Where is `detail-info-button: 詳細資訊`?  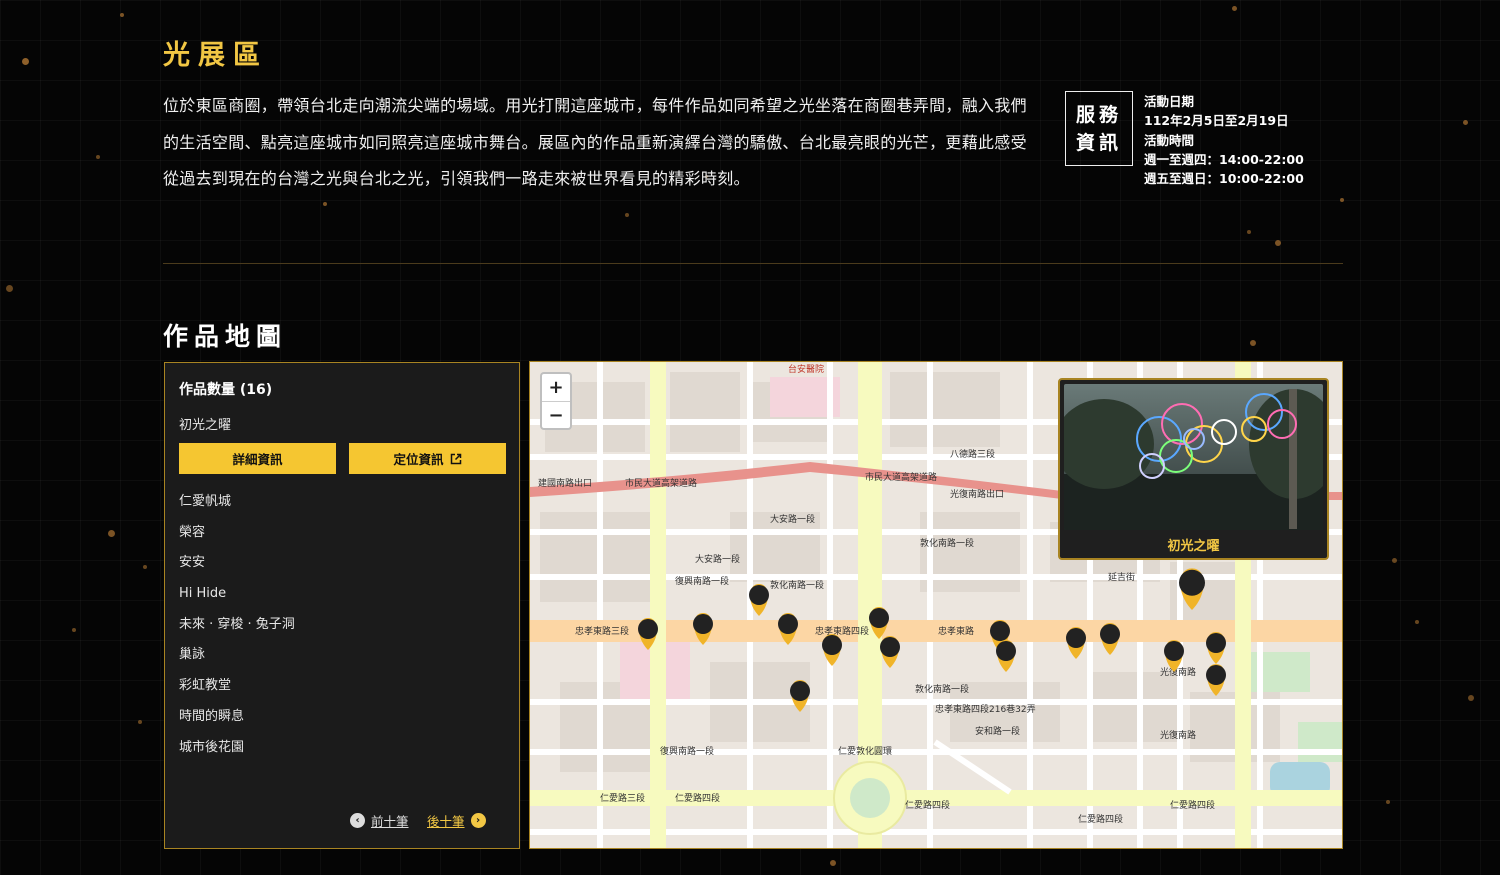 detail-info-button: 詳細資訊 is located at coordinates (257, 458).